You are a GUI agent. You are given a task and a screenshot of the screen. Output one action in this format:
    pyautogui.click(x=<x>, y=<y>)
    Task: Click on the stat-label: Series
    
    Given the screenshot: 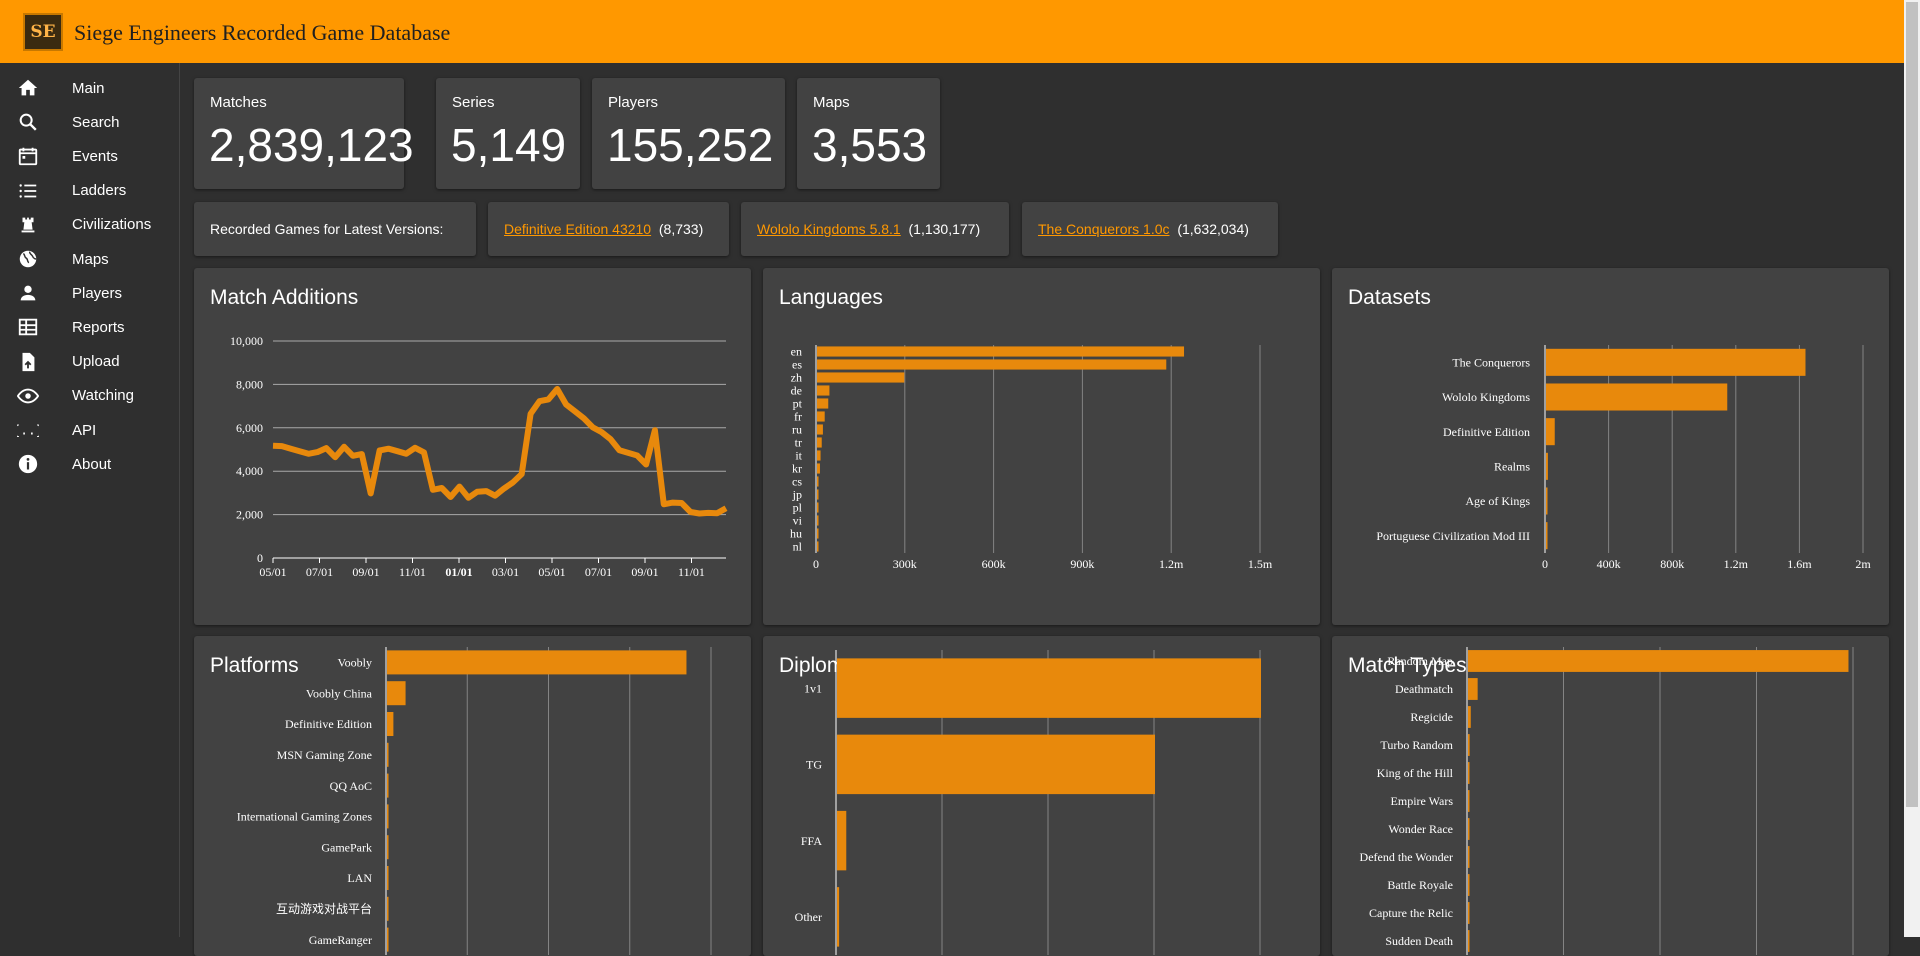 What is the action you would take?
    pyautogui.click(x=473, y=102)
    